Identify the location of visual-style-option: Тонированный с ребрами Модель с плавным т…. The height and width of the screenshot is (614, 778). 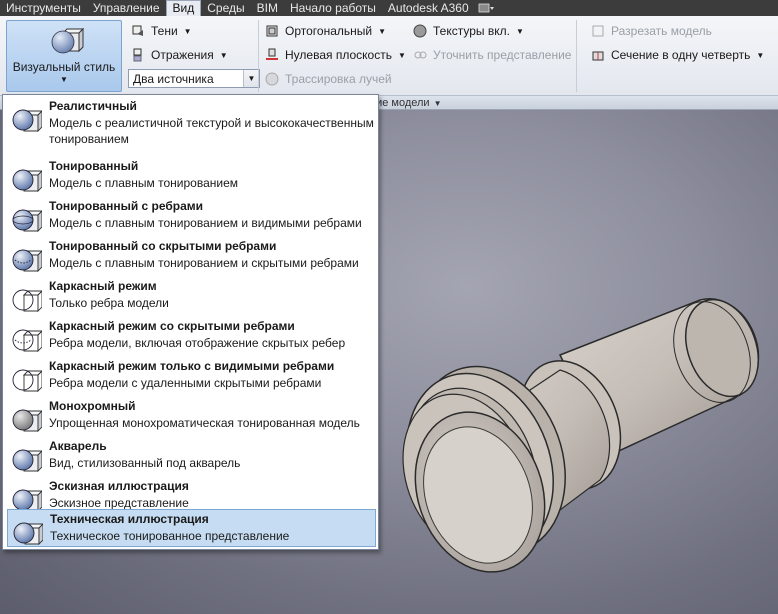
(191, 216).